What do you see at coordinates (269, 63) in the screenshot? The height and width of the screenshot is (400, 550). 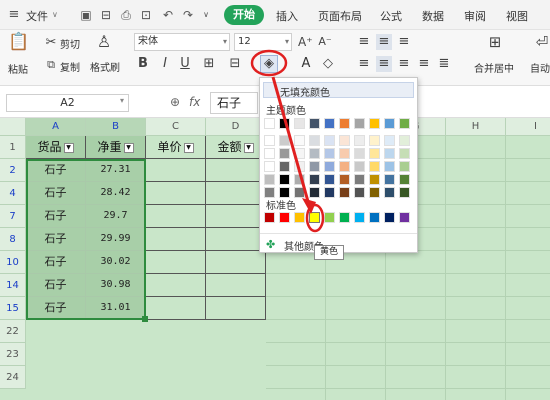 I see `bucket-highlight-circle` at bounding box center [269, 63].